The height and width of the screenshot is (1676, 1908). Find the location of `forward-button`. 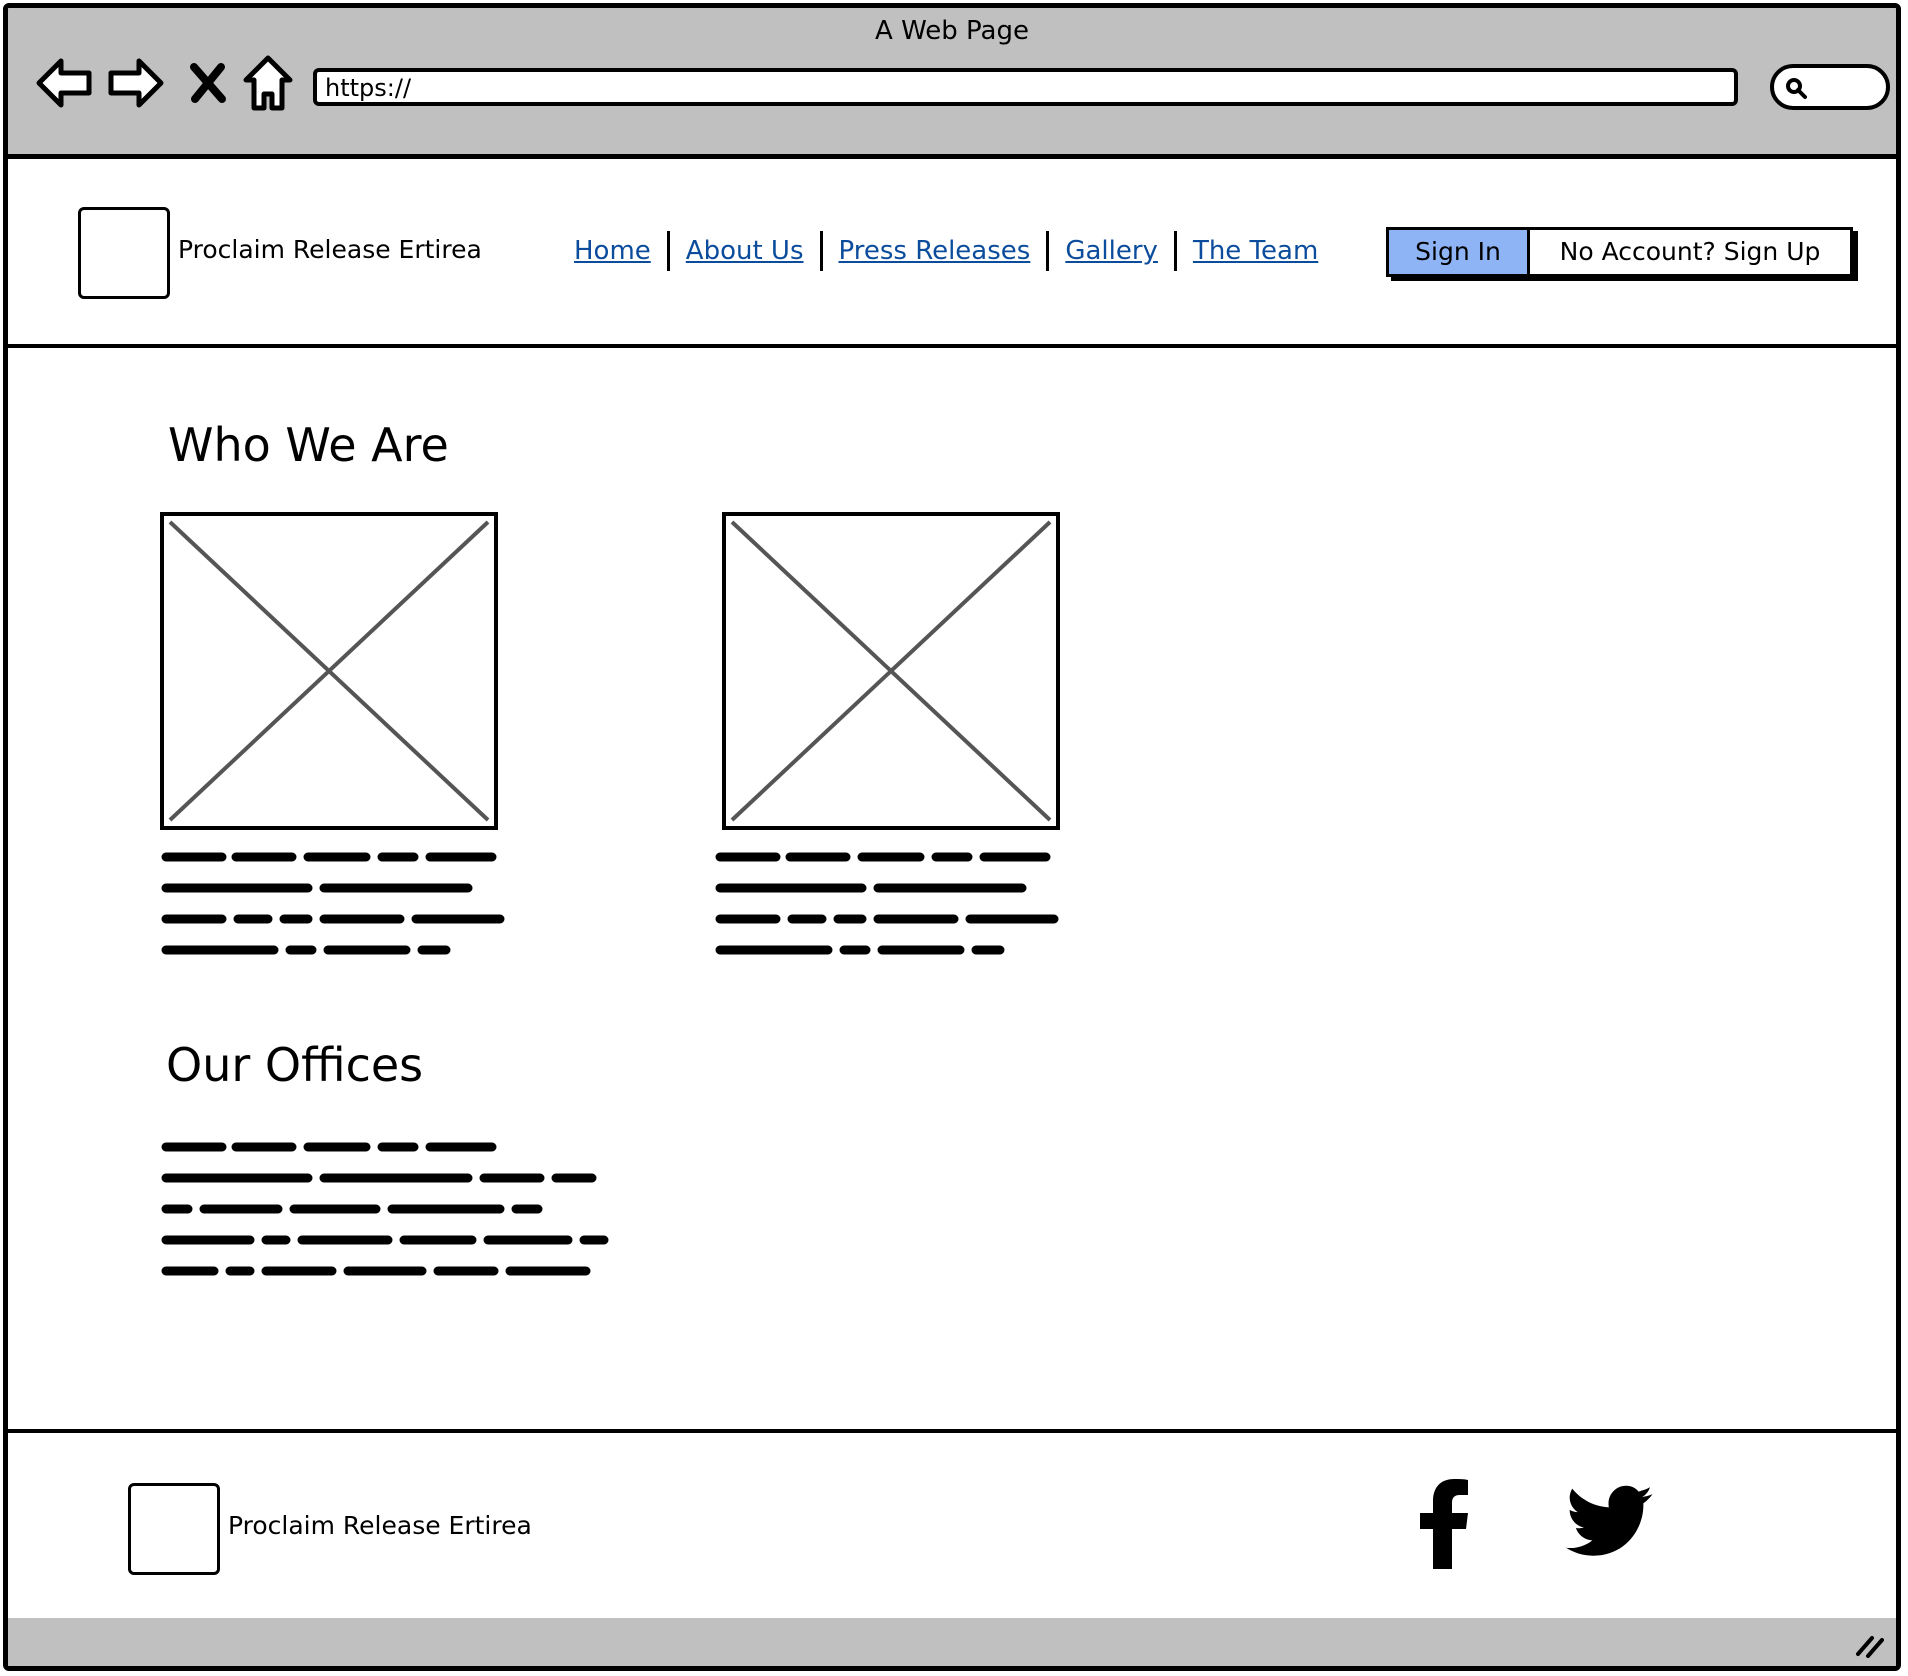

forward-button is located at coordinates (136, 83).